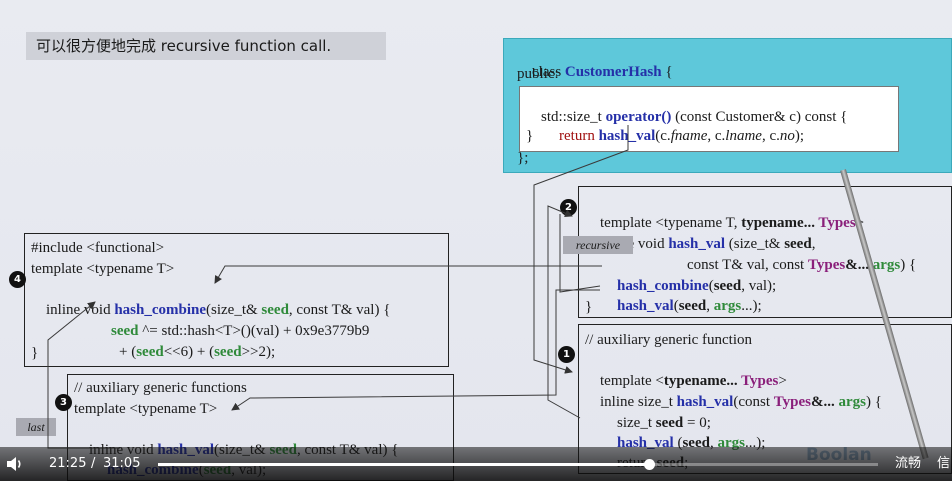 This screenshot has height=481, width=952. Describe the element at coordinates (944, 463) in the screenshot. I see `corner-text: 信` at that location.